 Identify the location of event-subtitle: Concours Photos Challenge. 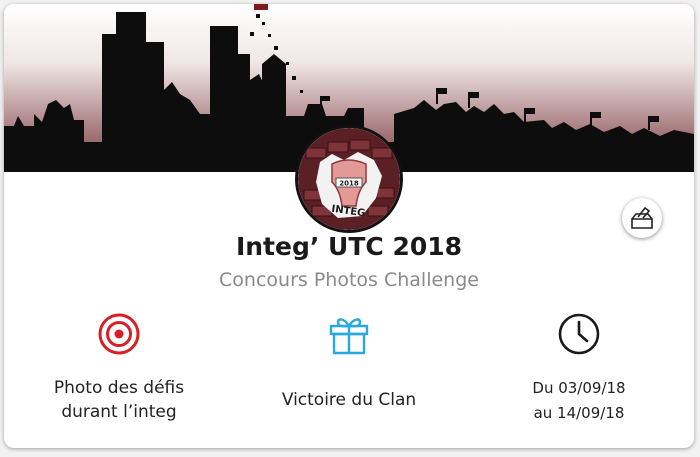
(349, 280).